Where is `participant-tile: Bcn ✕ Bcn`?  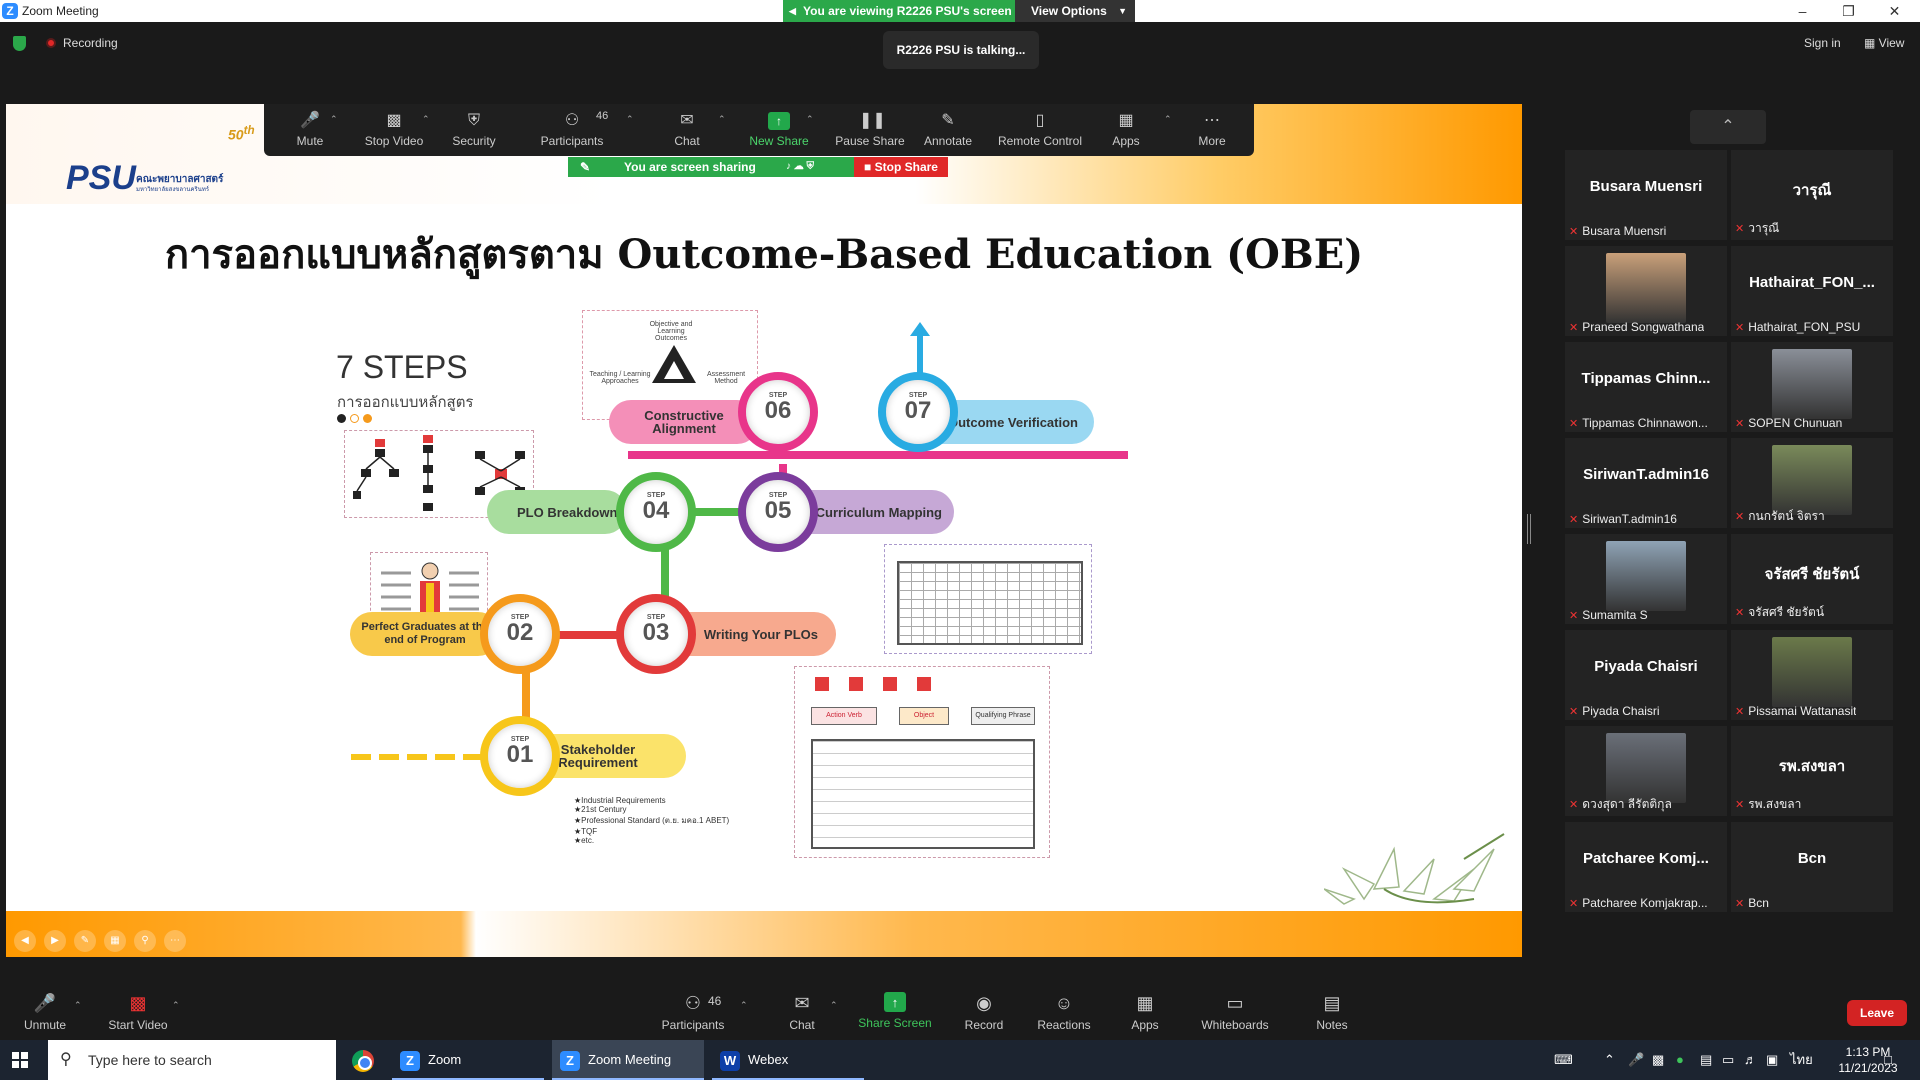 participant-tile: Bcn ✕ Bcn is located at coordinates (1812, 867).